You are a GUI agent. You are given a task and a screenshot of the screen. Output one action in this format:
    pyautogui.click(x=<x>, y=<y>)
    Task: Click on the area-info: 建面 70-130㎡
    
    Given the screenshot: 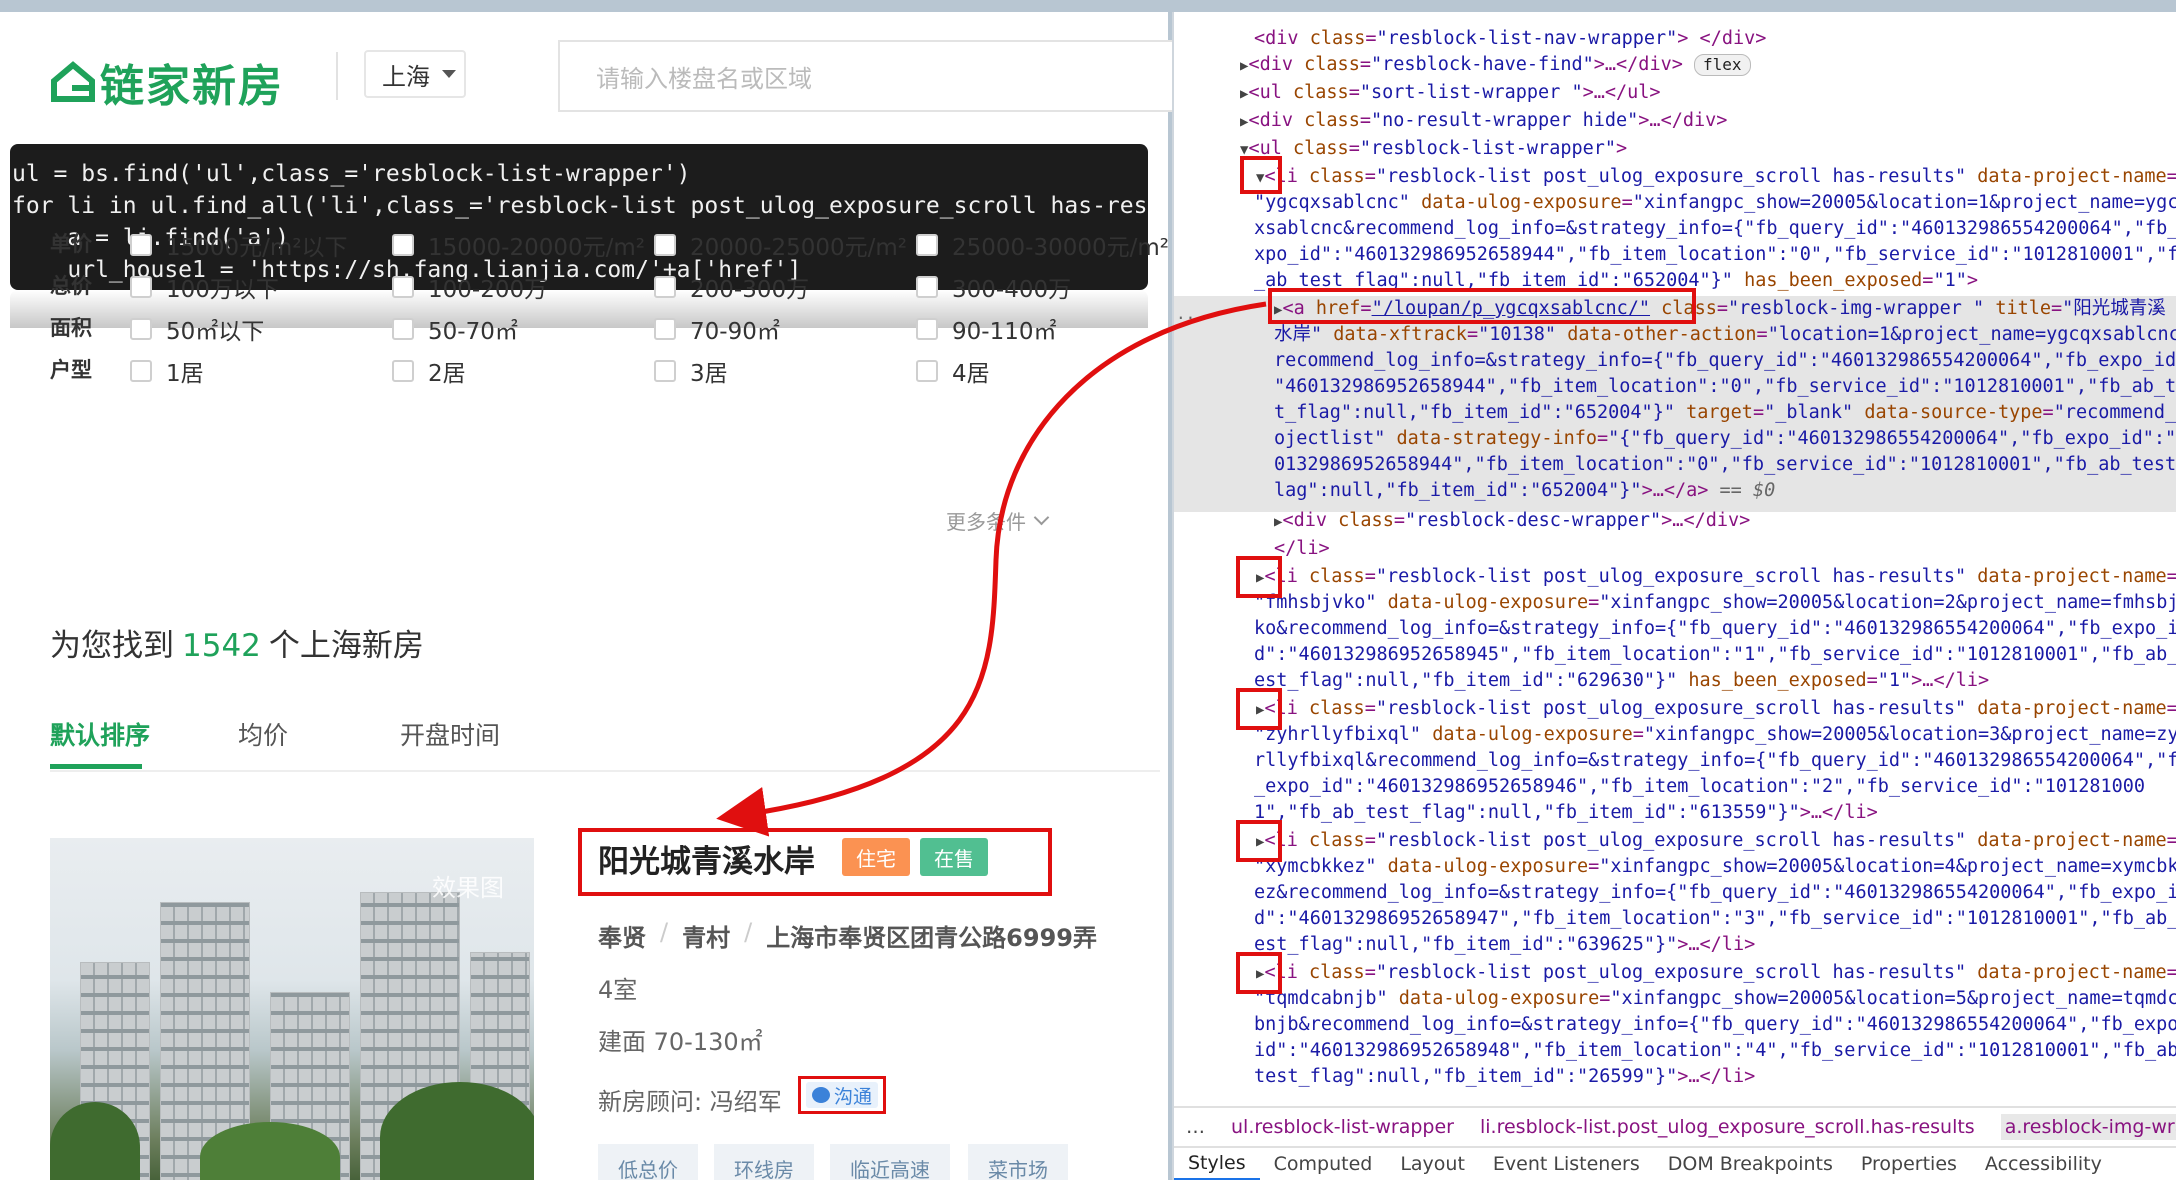 What is the action you would take?
    pyautogui.click(x=680, y=1042)
    